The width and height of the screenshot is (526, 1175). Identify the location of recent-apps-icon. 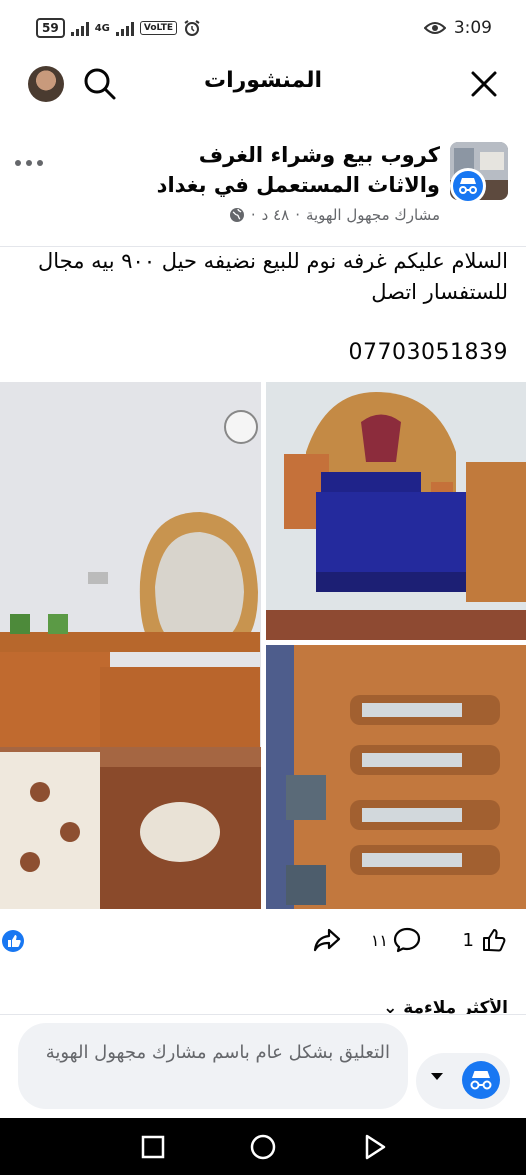
(153, 1147).